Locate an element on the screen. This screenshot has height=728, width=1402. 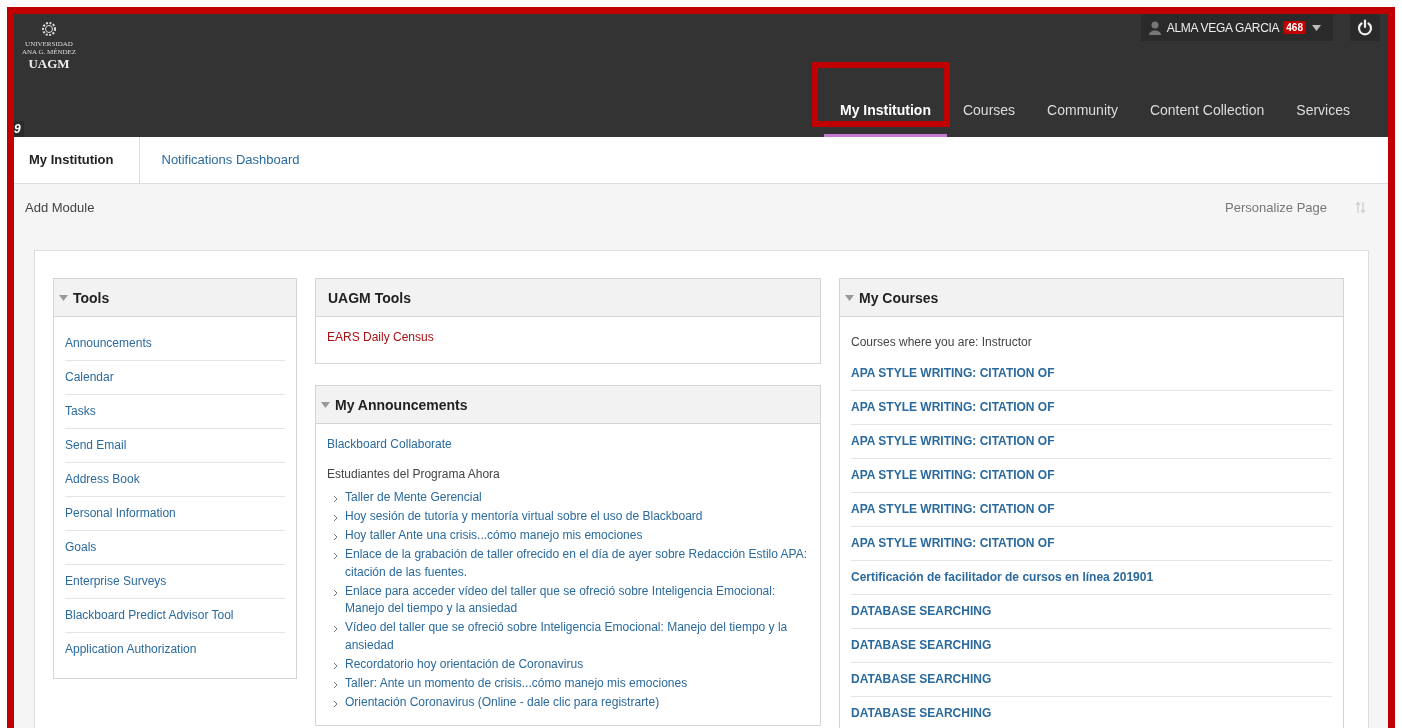
announcement-item: Hoy taller Ante una crisis...cómo manejo mis emociones is located at coordinates (494, 536).